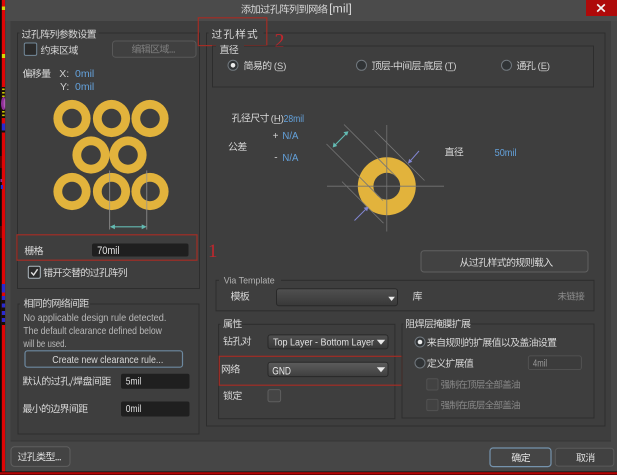 Image resolution: width=617 pixels, height=475 pixels. What do you see at coordinates (544, 66) in the screenshot?
I see `svg-text: (E)` at bounding box center [544, 66].